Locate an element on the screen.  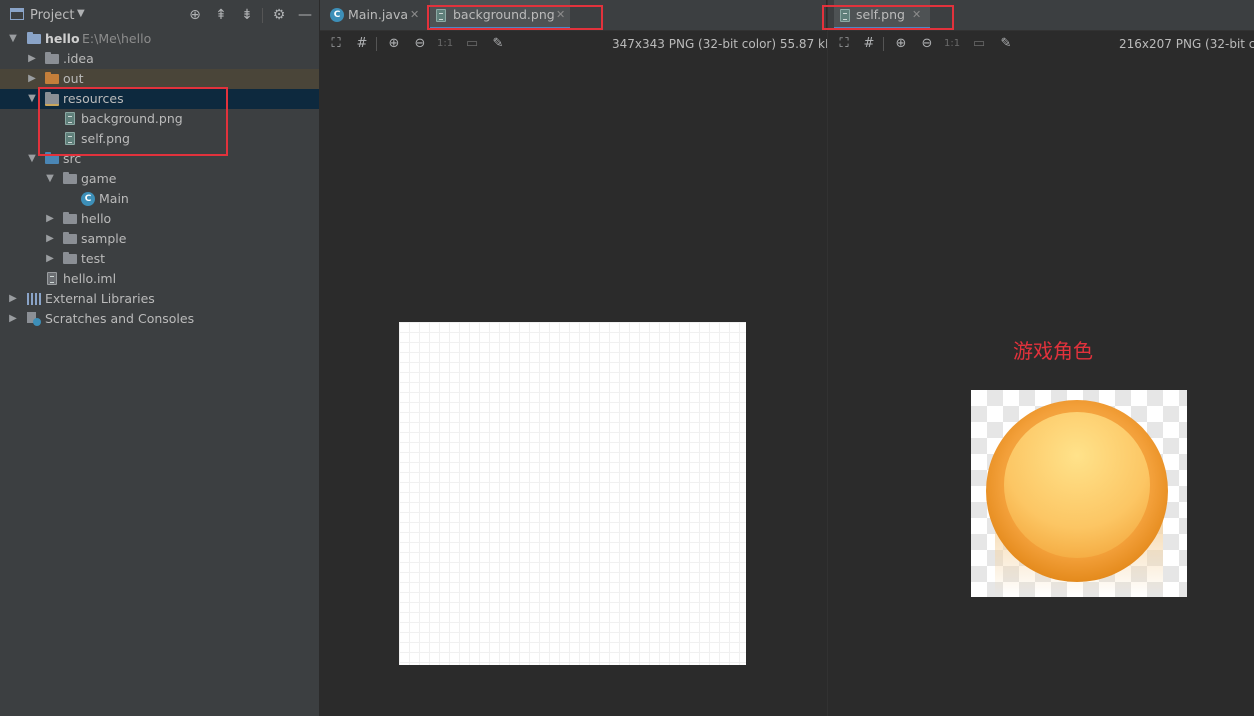
tab-main-java: C Main.java ✕ is located at coordinates (376, 15).